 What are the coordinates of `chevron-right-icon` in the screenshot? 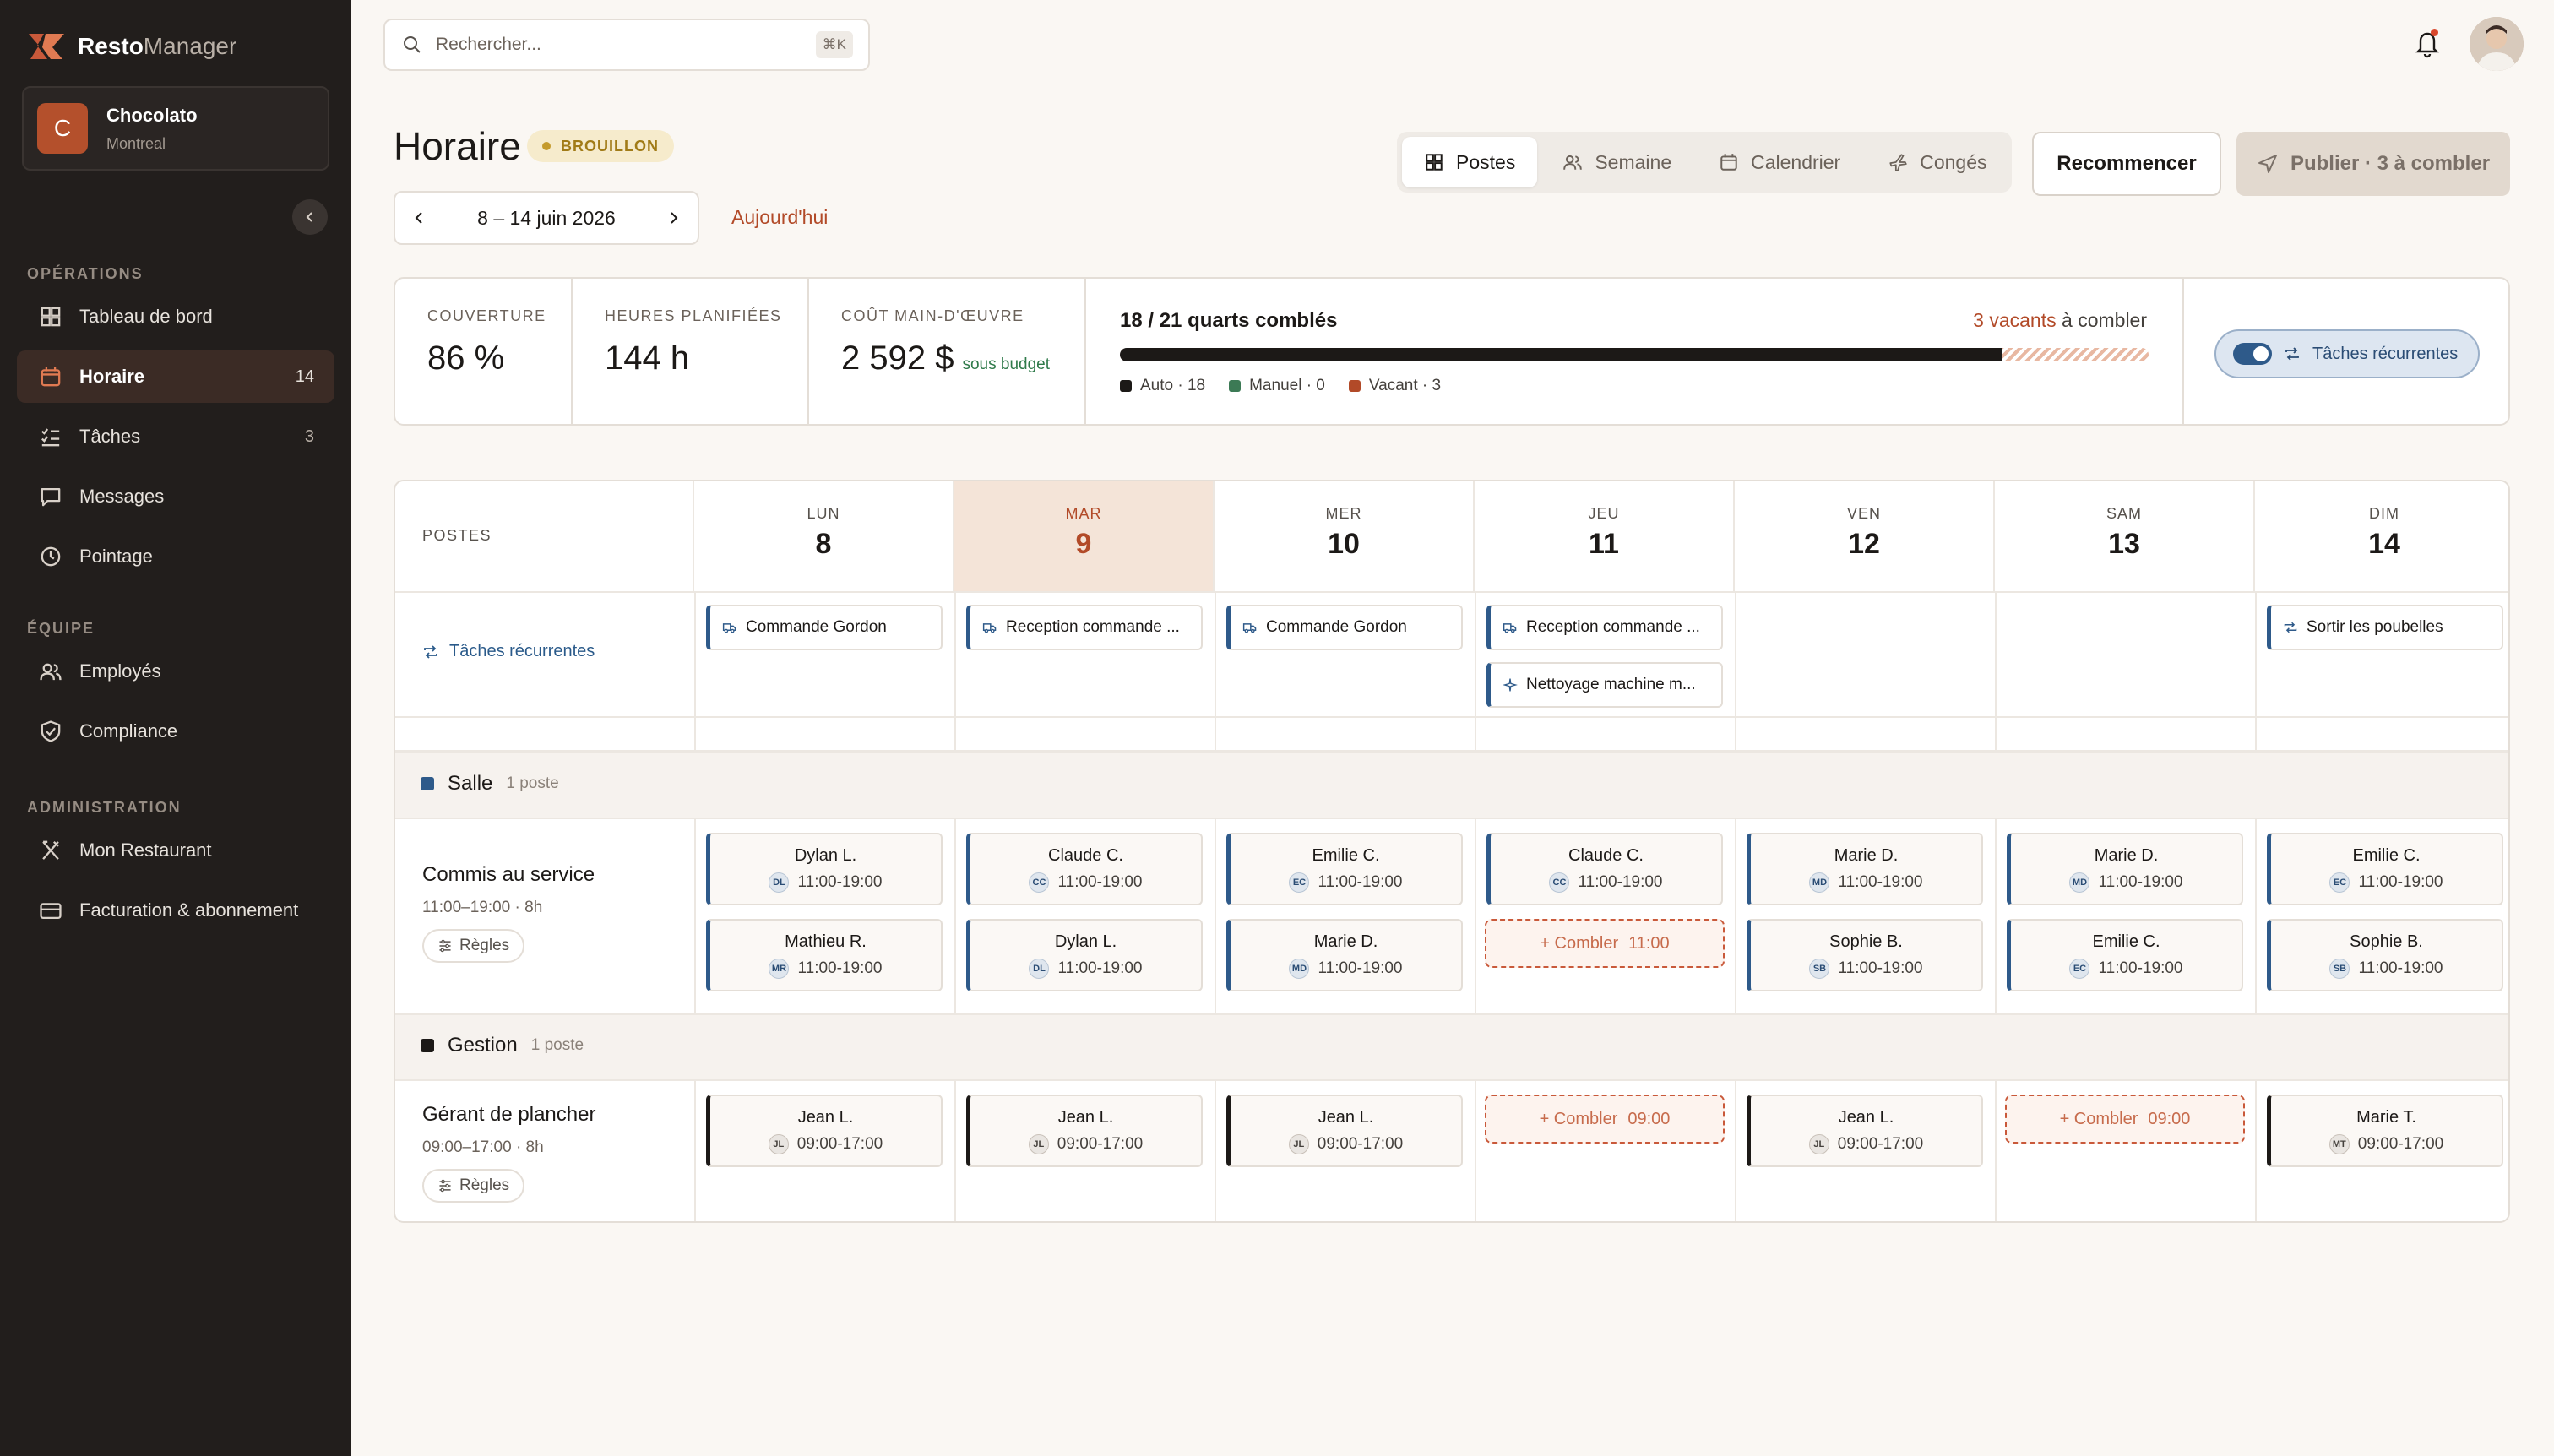 It's located at (674, 218).